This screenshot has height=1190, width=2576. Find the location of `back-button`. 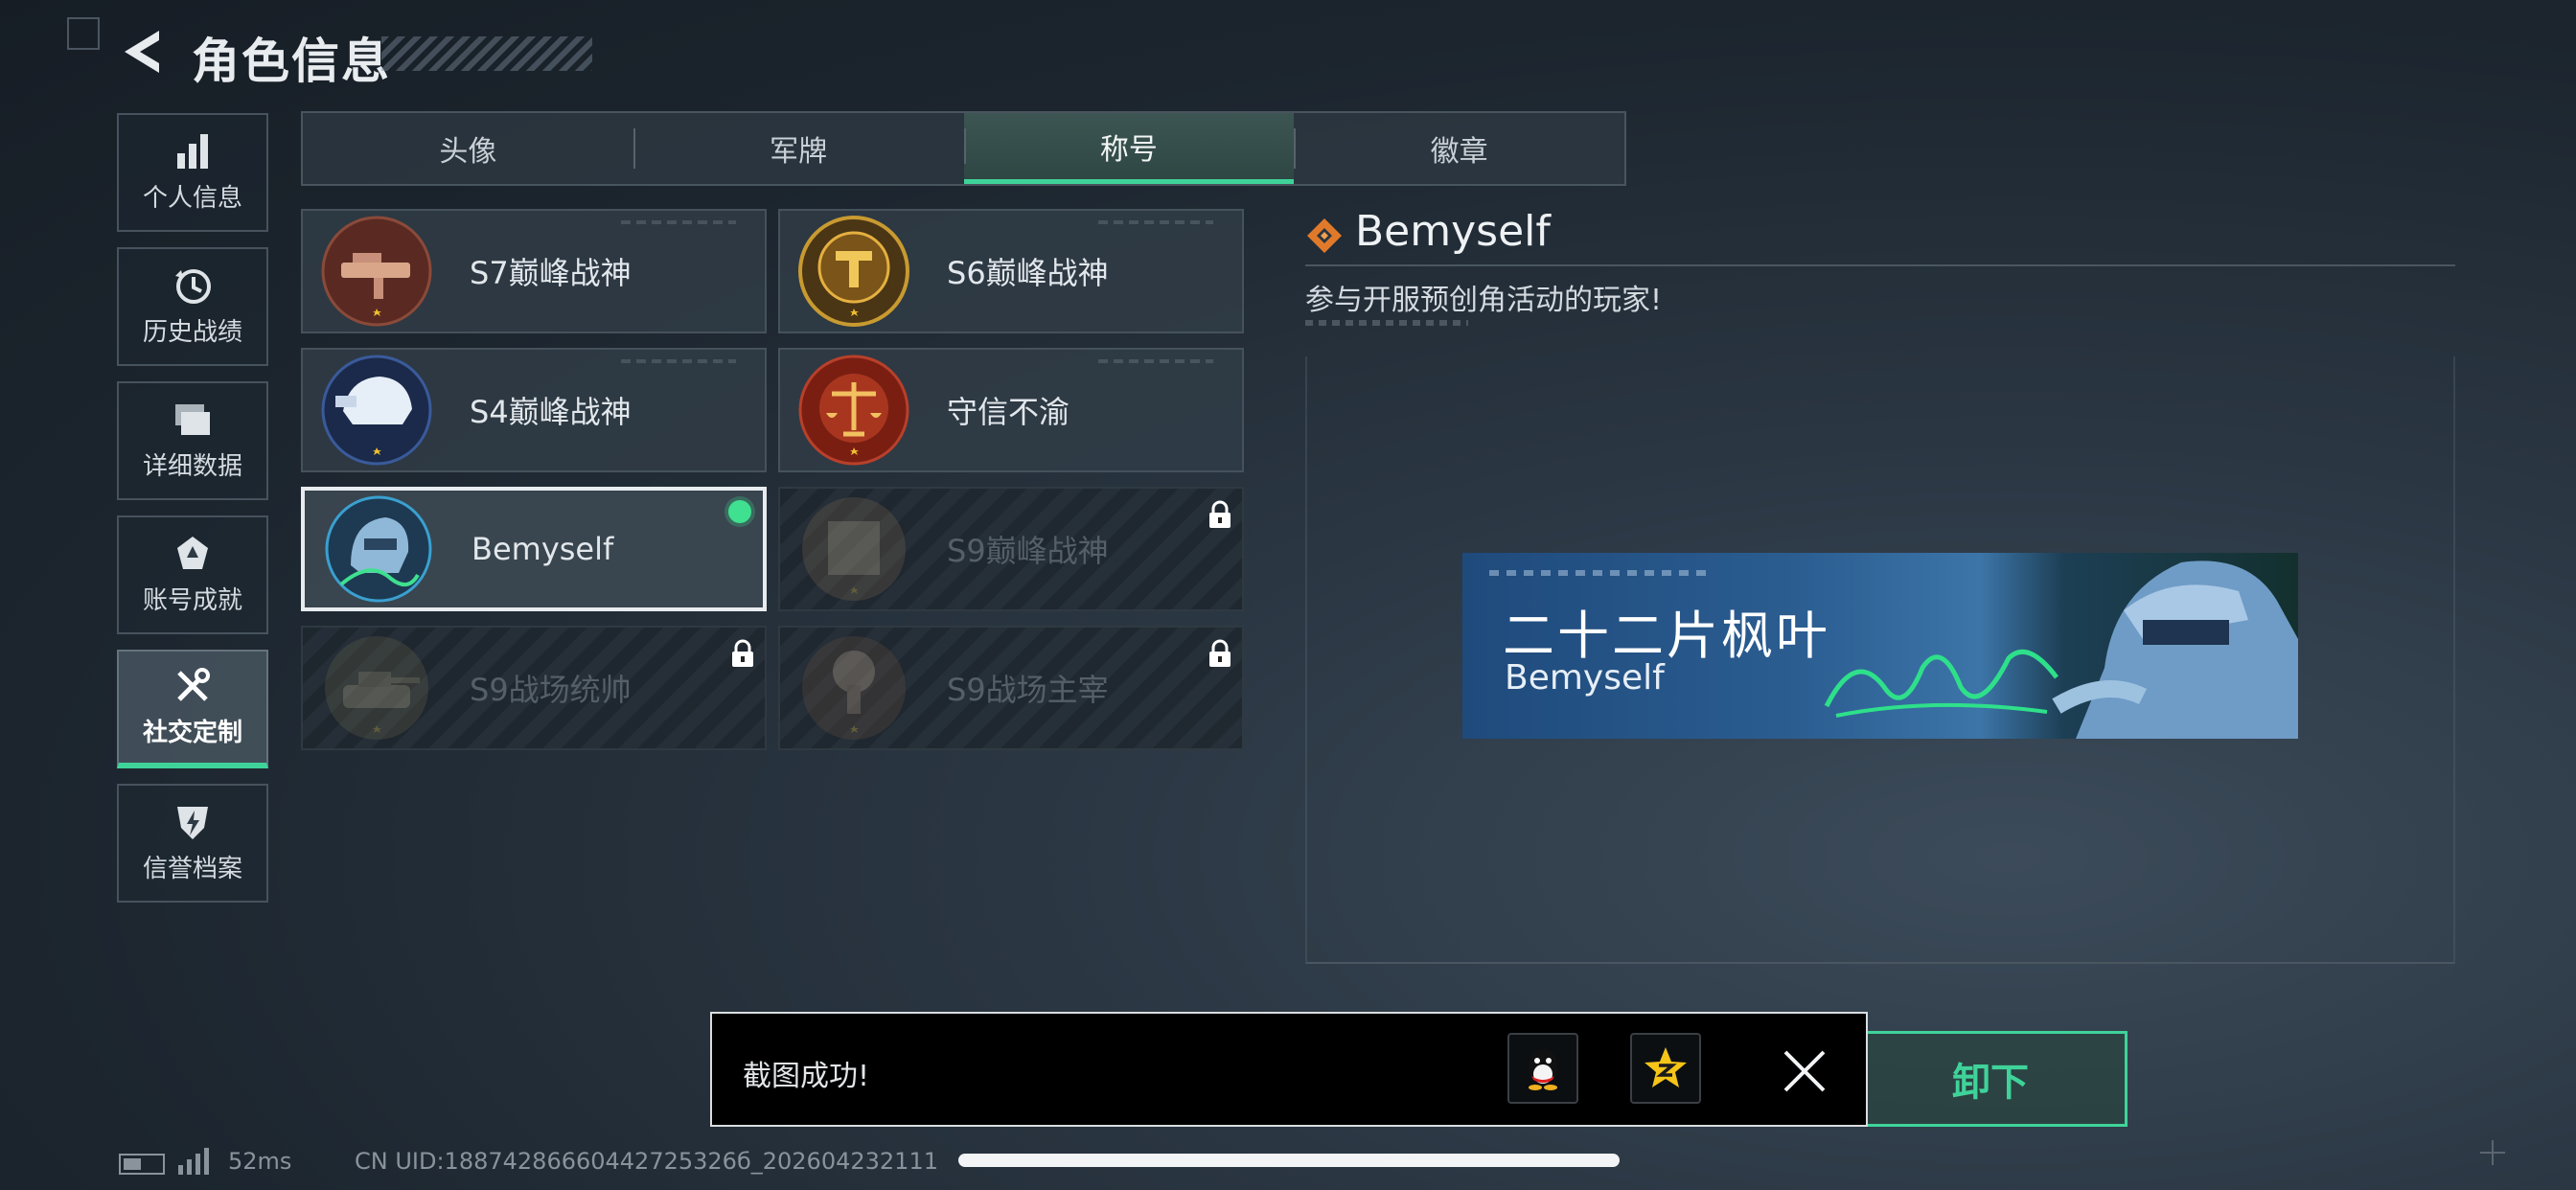

back-button is located at coordinates (141, 52).